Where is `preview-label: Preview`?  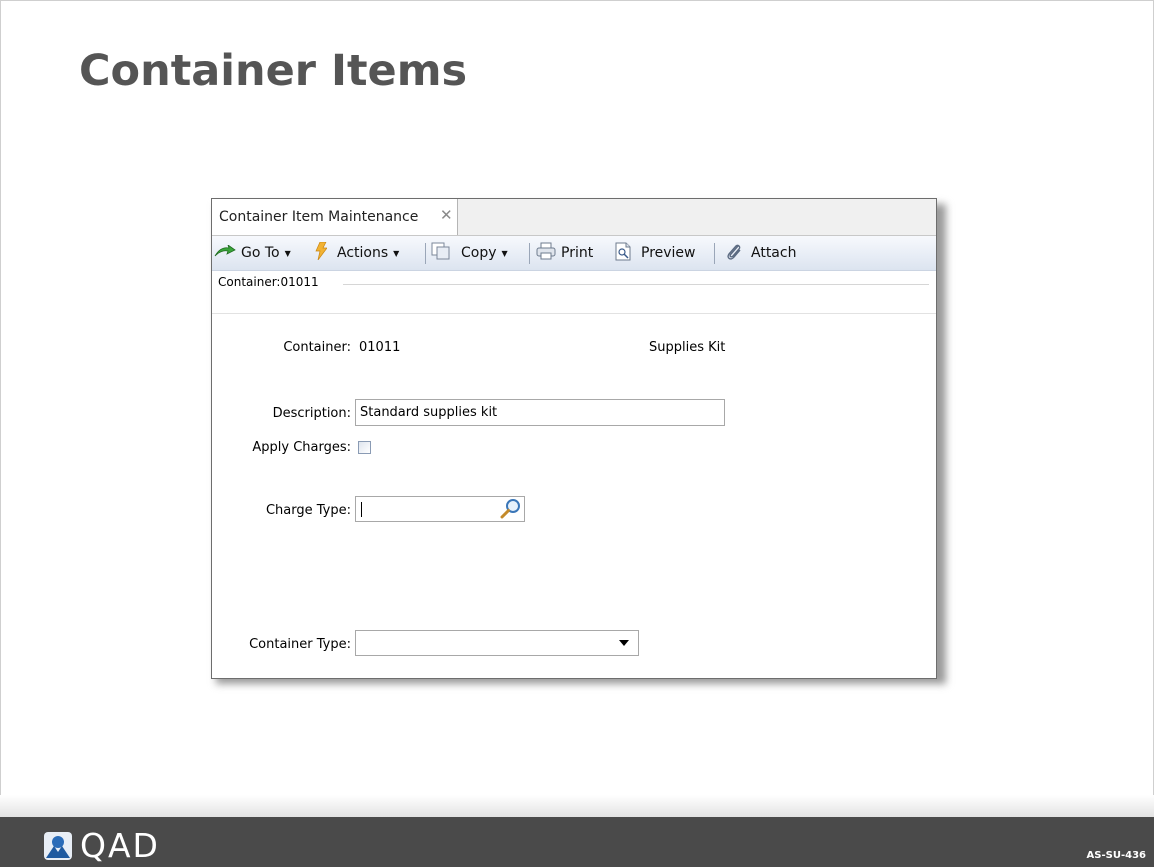
preview-label: Preview is located at coordinates (668, 253).